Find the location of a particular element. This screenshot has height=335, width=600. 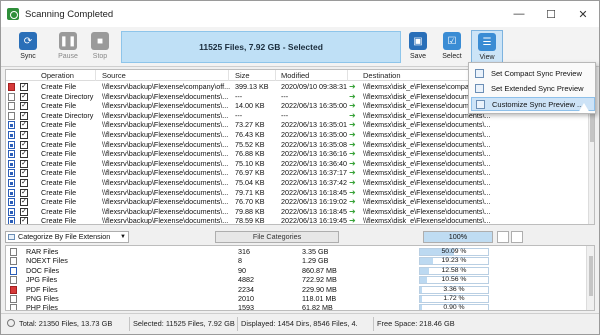

categorize-select: Categorize By File Extension ▼ is located at coordinates (67, 237).